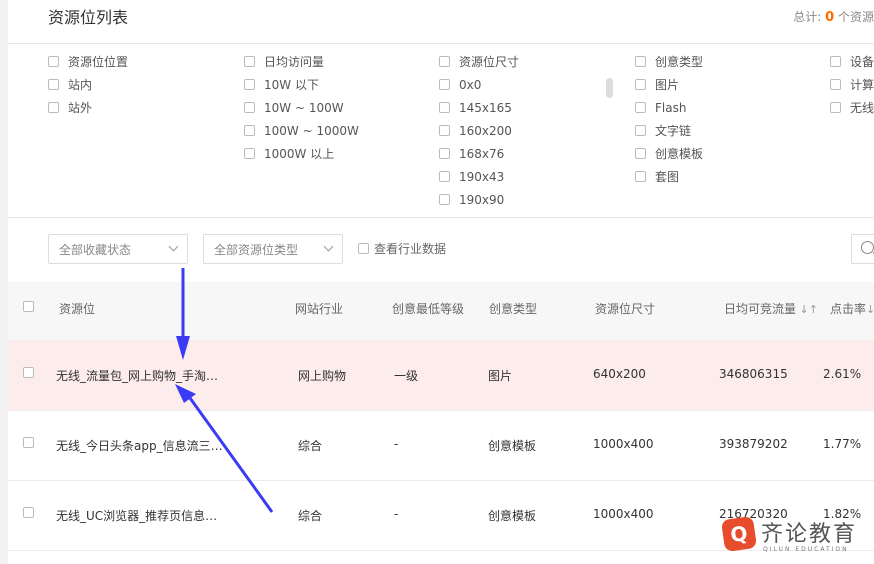  Describe the element at coordinates (739, 534) in the screenshot. I see `logo-mark-icon: Q` at that location.